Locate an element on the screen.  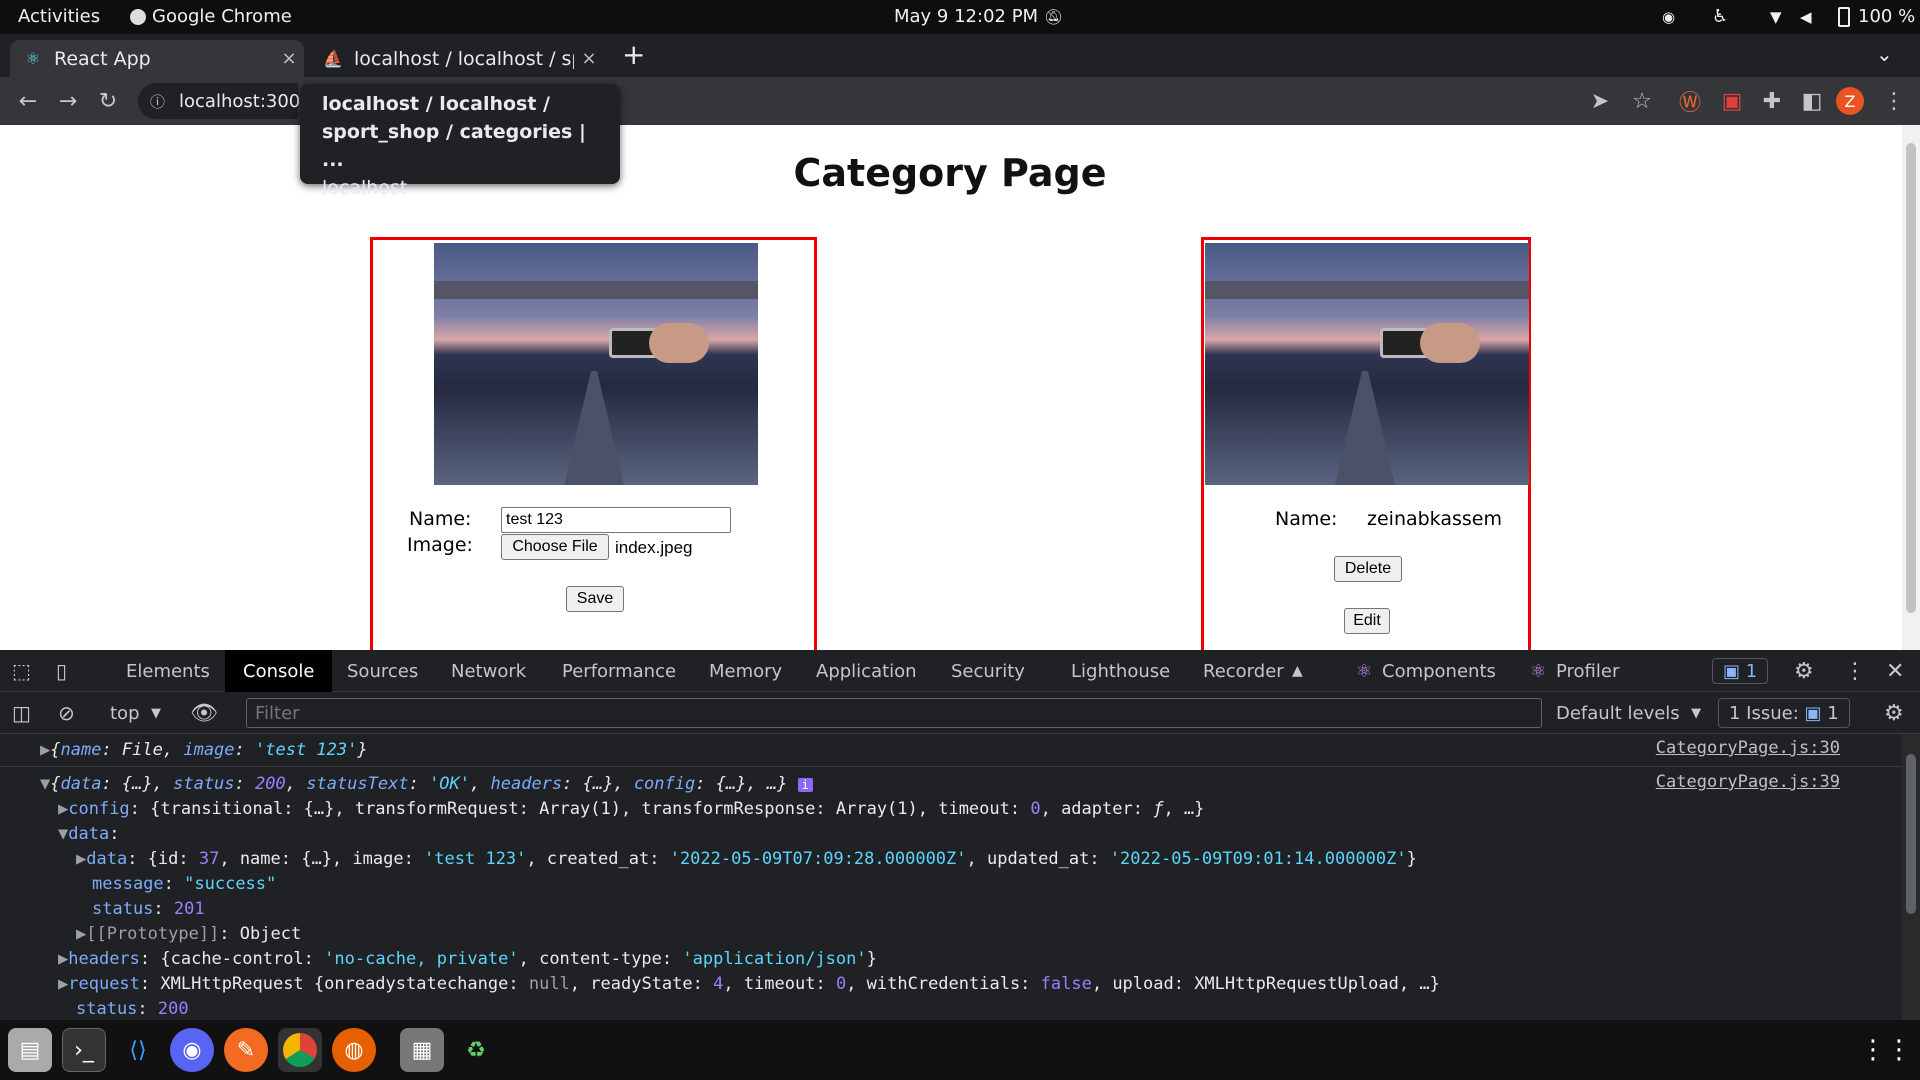
extension-red-icon: ▣ is located at coordinates (1732, 101).